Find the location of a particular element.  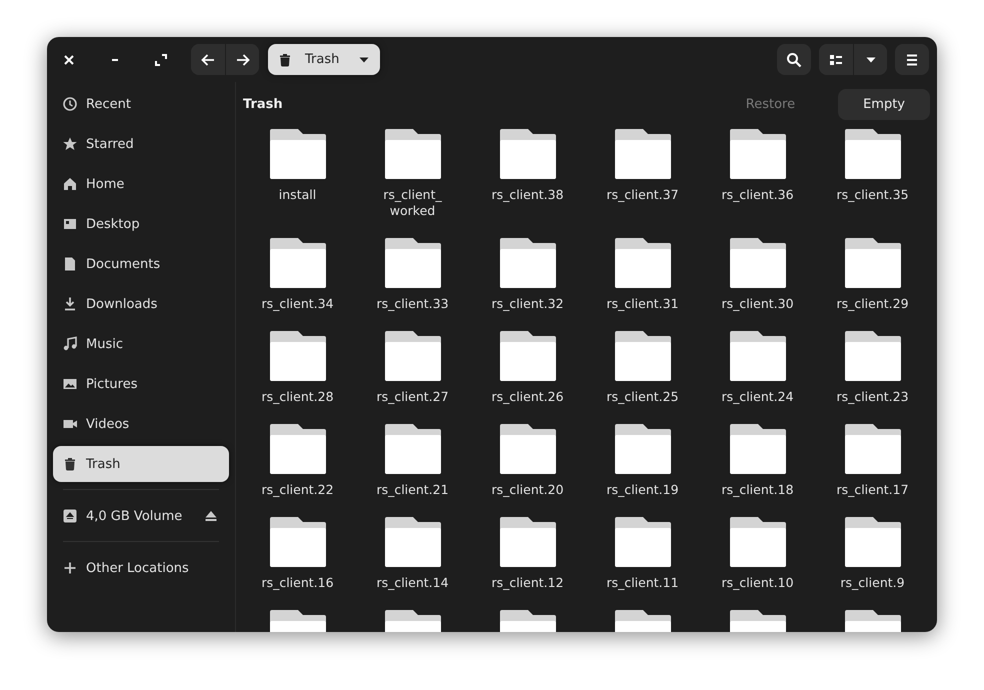

file-name: rs_client.36 is located at coordinates (757, 195).